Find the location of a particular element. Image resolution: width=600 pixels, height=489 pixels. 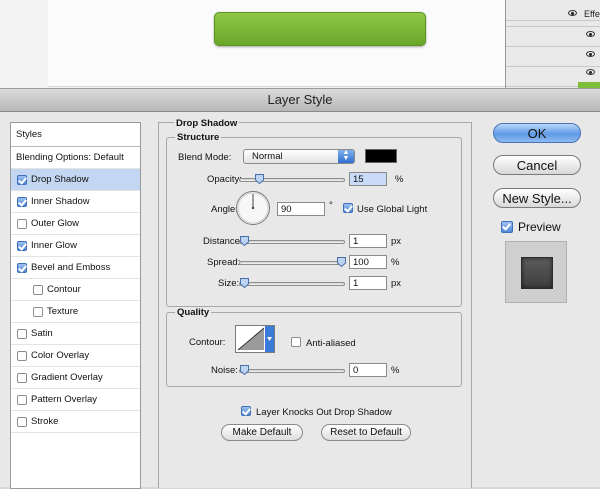

spread-input: 100 is located at coordinates (368, 262).